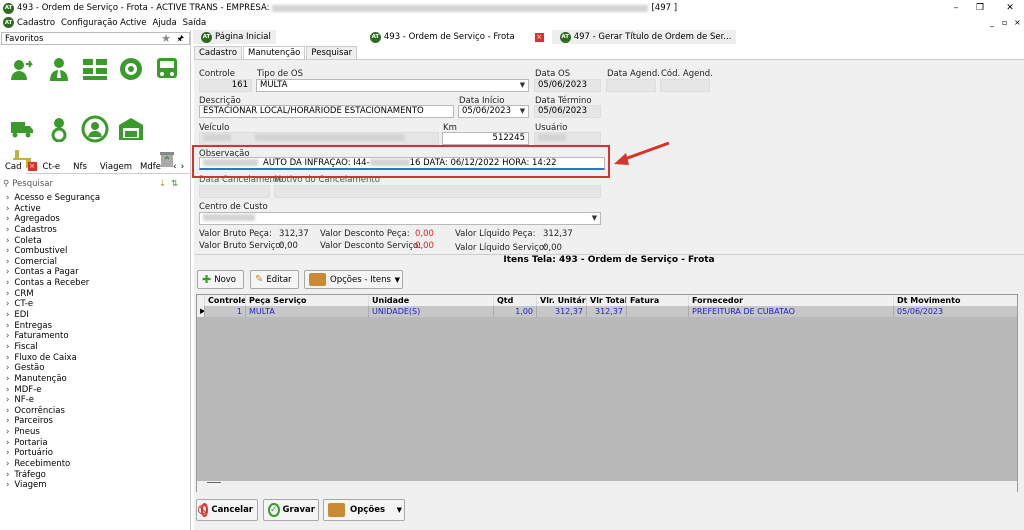 The height and width of the screenshot is (530, 1024). Describe the element at coordinates (95, 347) in the screenshot. I see `sidebar-tree-item: Fiscal` at that location.